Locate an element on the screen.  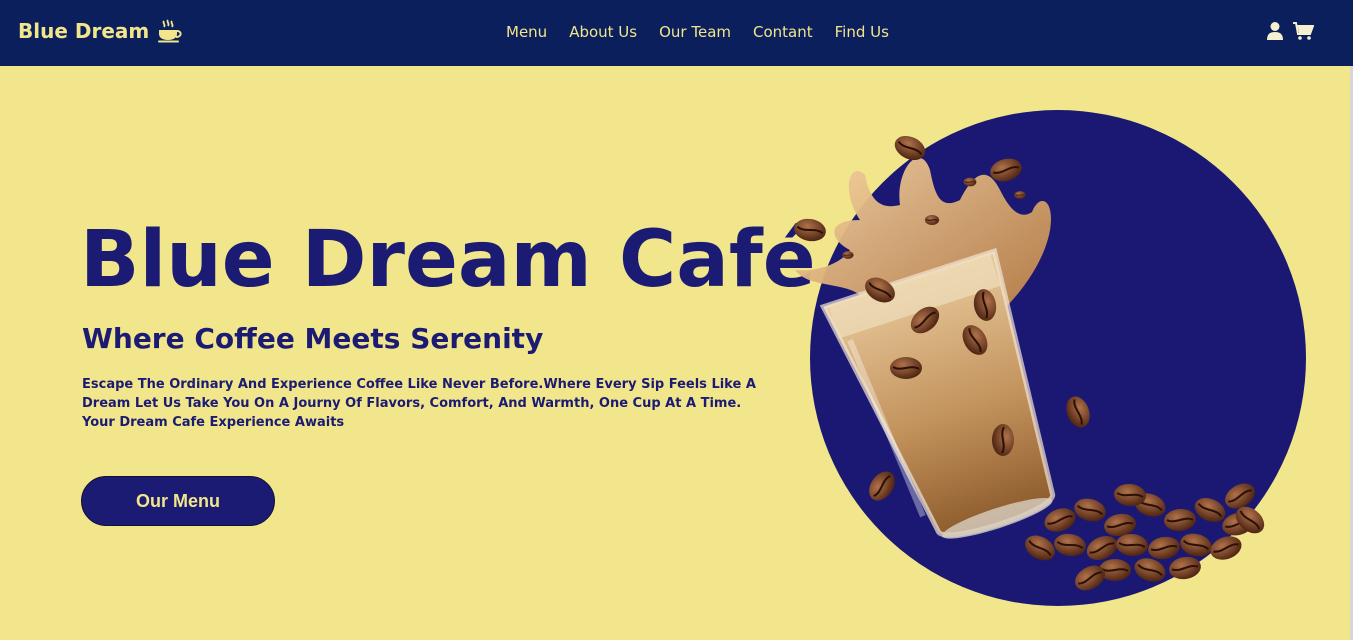
brand-logo: Blue Dream is located at coordinates (100, 31).